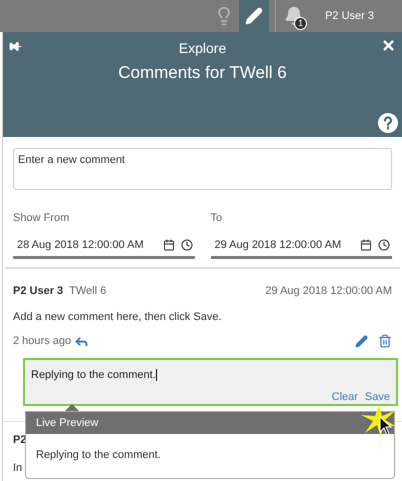 The image size is (402, 481). I want to click on comment-date: 29 Aug 2018 12:00:00 AM, so click(328, 291).